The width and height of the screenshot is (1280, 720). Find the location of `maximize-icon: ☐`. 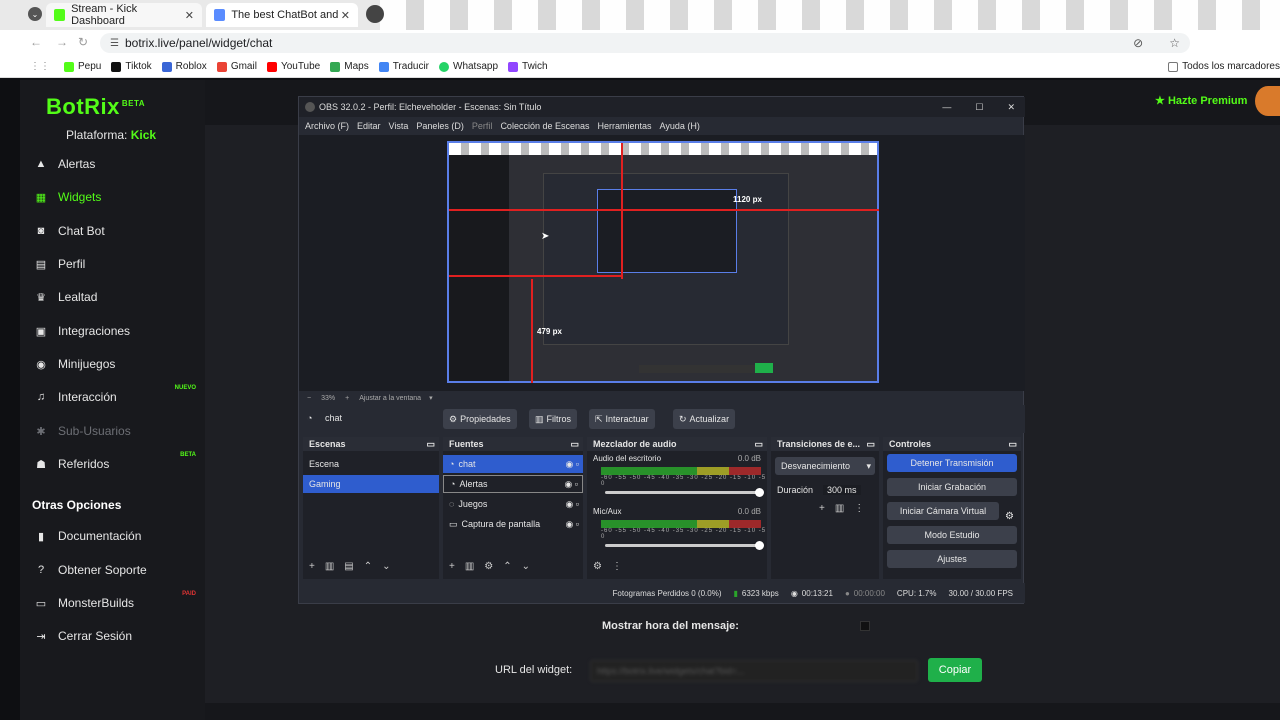

maximize-icon: ☐ is located at coordinates (979, 107).